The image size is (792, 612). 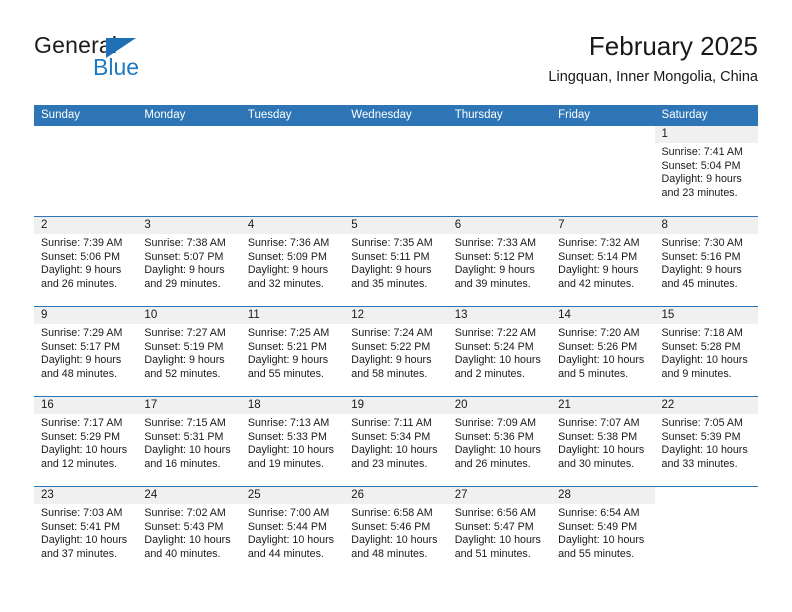 What do you see at coordinates (574, 115) in the screenshot?
I see `weekday-header-friday: Friday` at bounding box center [574, 115].